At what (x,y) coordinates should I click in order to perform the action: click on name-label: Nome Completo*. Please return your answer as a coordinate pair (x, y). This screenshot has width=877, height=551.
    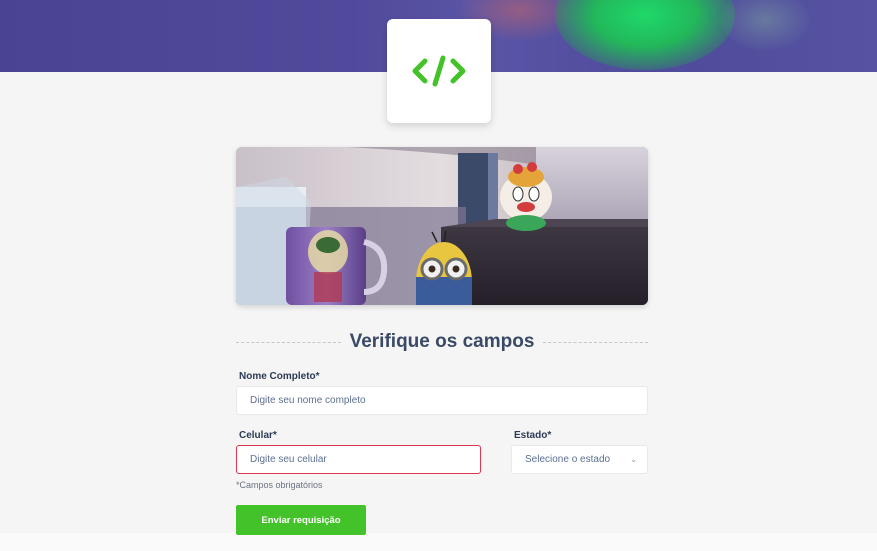
    Looking at the image, I should click on (279, 376).